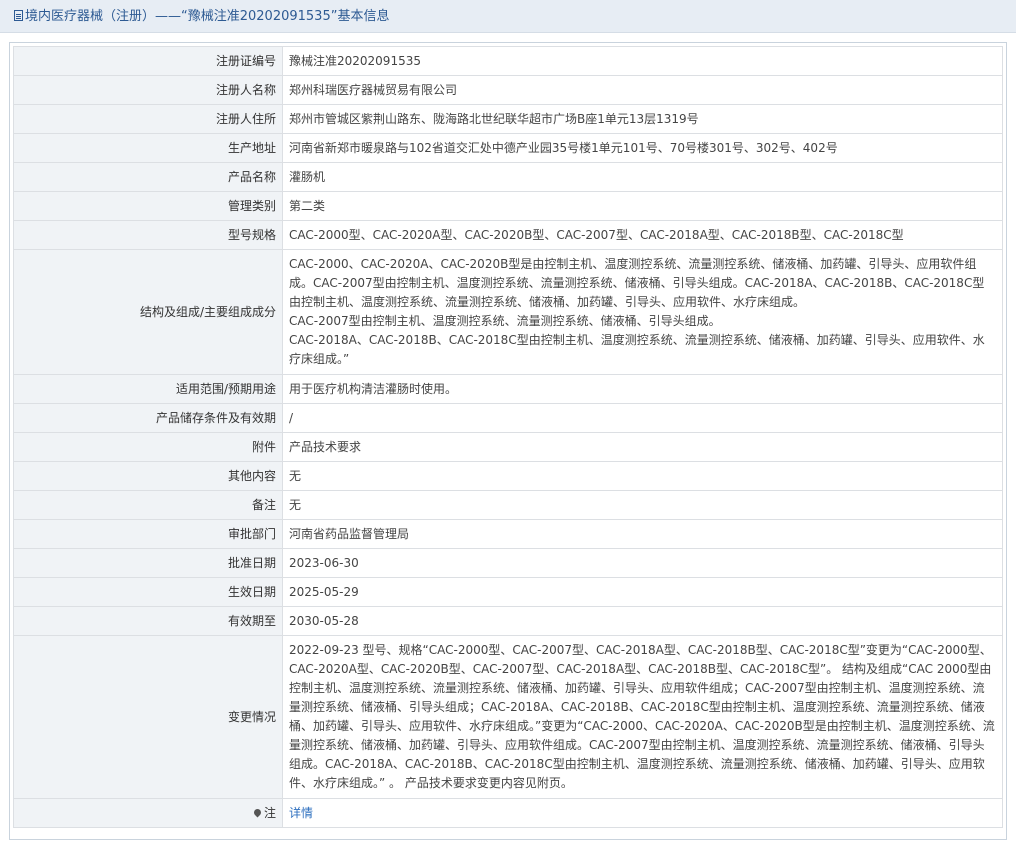 This screenshot has height=846, width=1016. I want to click on field-label-note: 注, so click(148, 813).